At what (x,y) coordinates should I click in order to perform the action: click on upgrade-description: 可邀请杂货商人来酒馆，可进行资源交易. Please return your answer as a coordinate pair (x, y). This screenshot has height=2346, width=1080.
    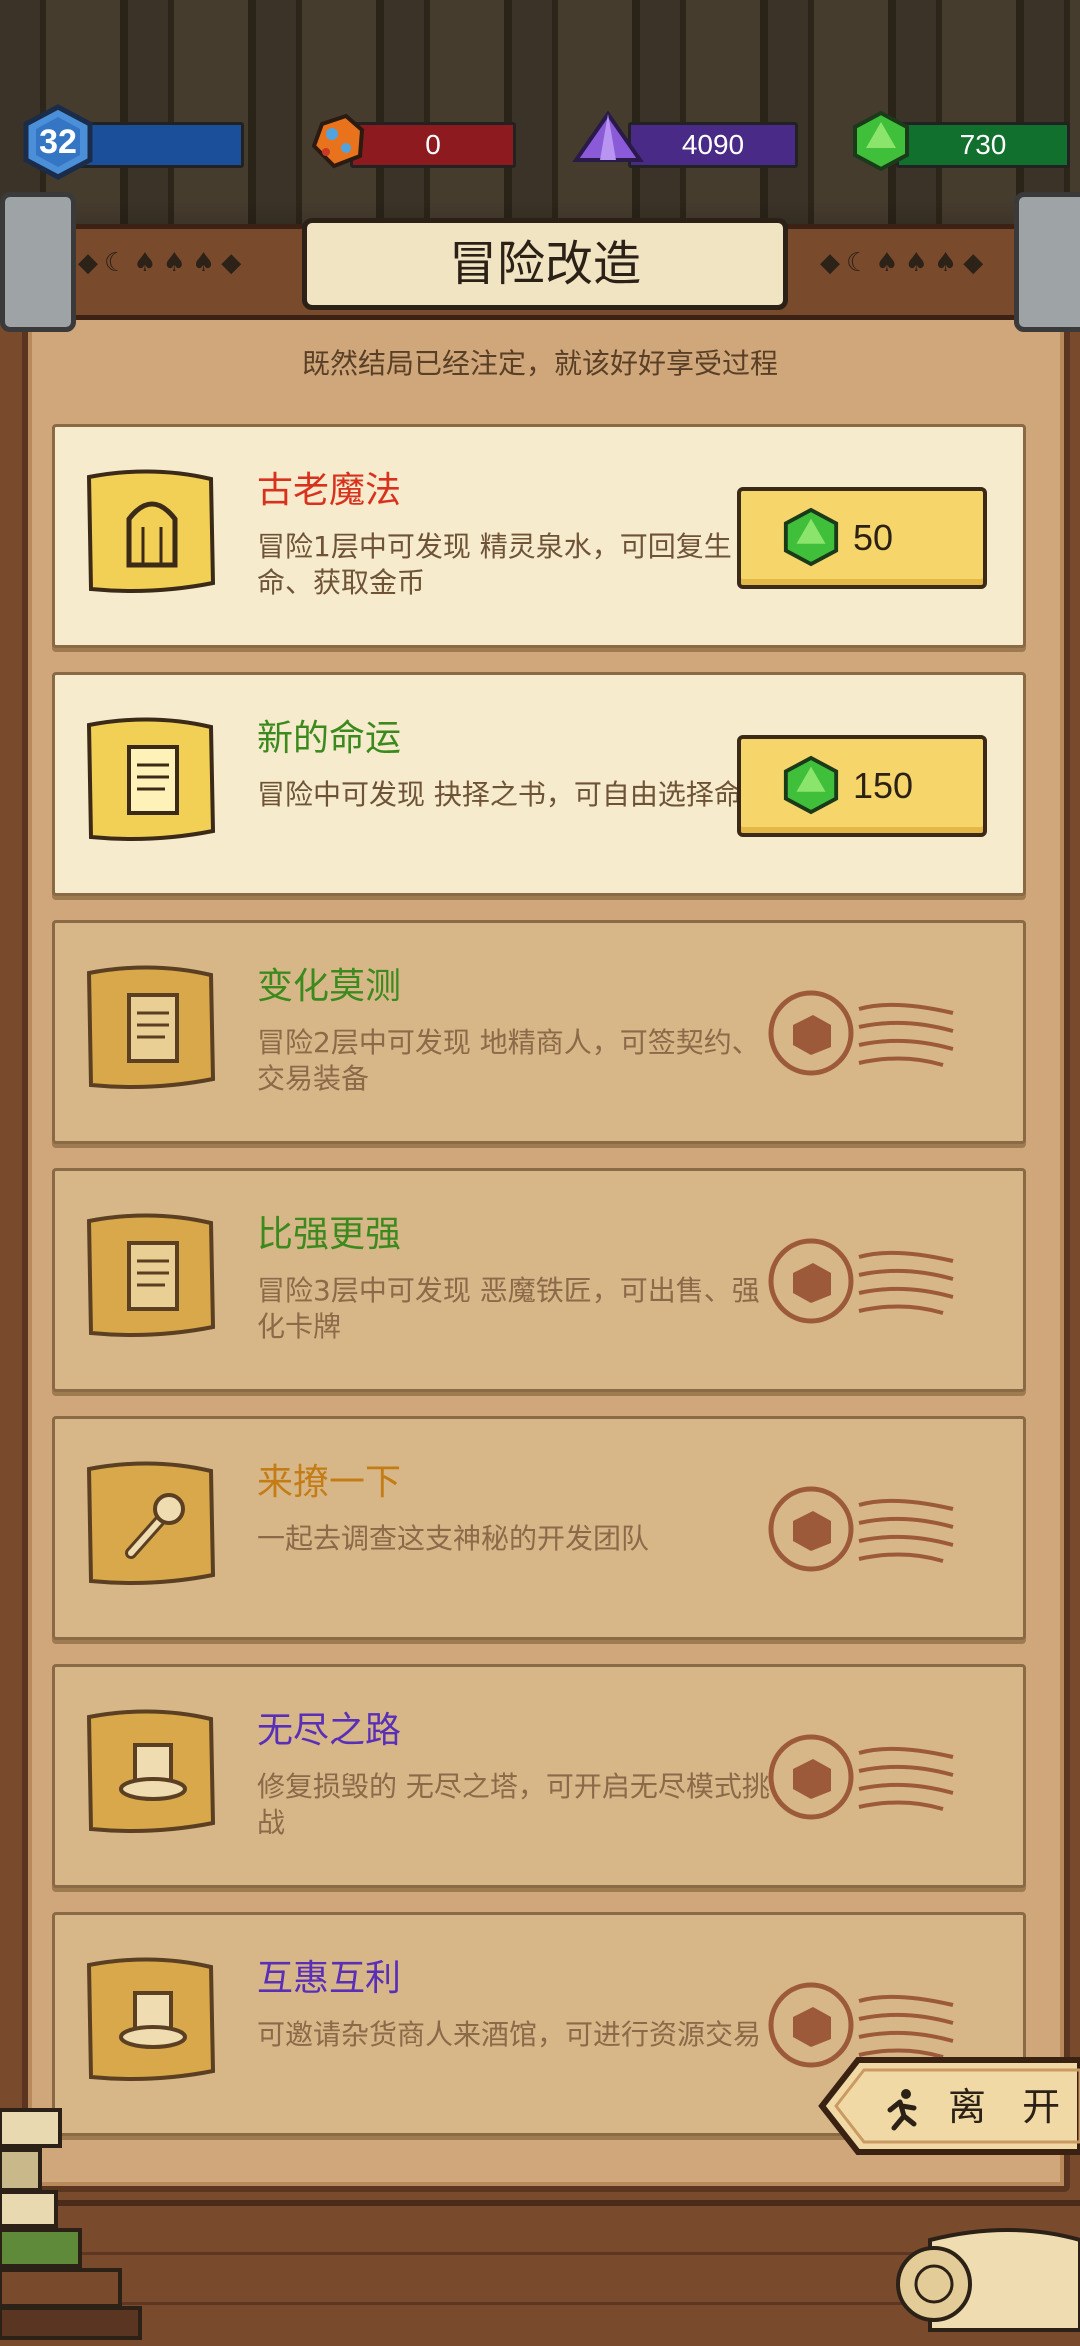
    Looking at the image, I should click on (509, 2034).